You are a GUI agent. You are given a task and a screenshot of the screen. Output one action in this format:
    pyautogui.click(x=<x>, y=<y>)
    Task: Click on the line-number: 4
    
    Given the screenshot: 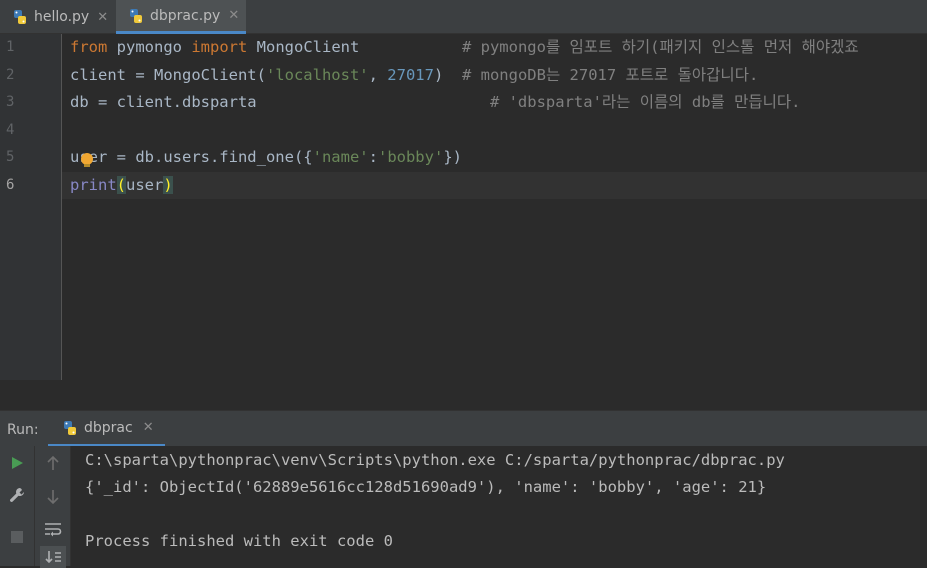 What is the action you would take?
    pyautogui.click(x=10, y=130)
    